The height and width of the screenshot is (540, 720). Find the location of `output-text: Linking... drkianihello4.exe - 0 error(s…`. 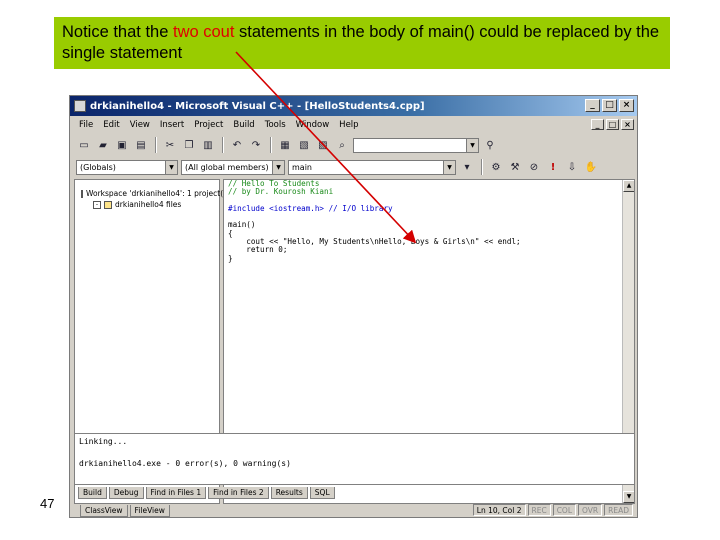

output-text: Linking... drkianihello4.exe - 0 error(s… is located at coordinates (354, 452).